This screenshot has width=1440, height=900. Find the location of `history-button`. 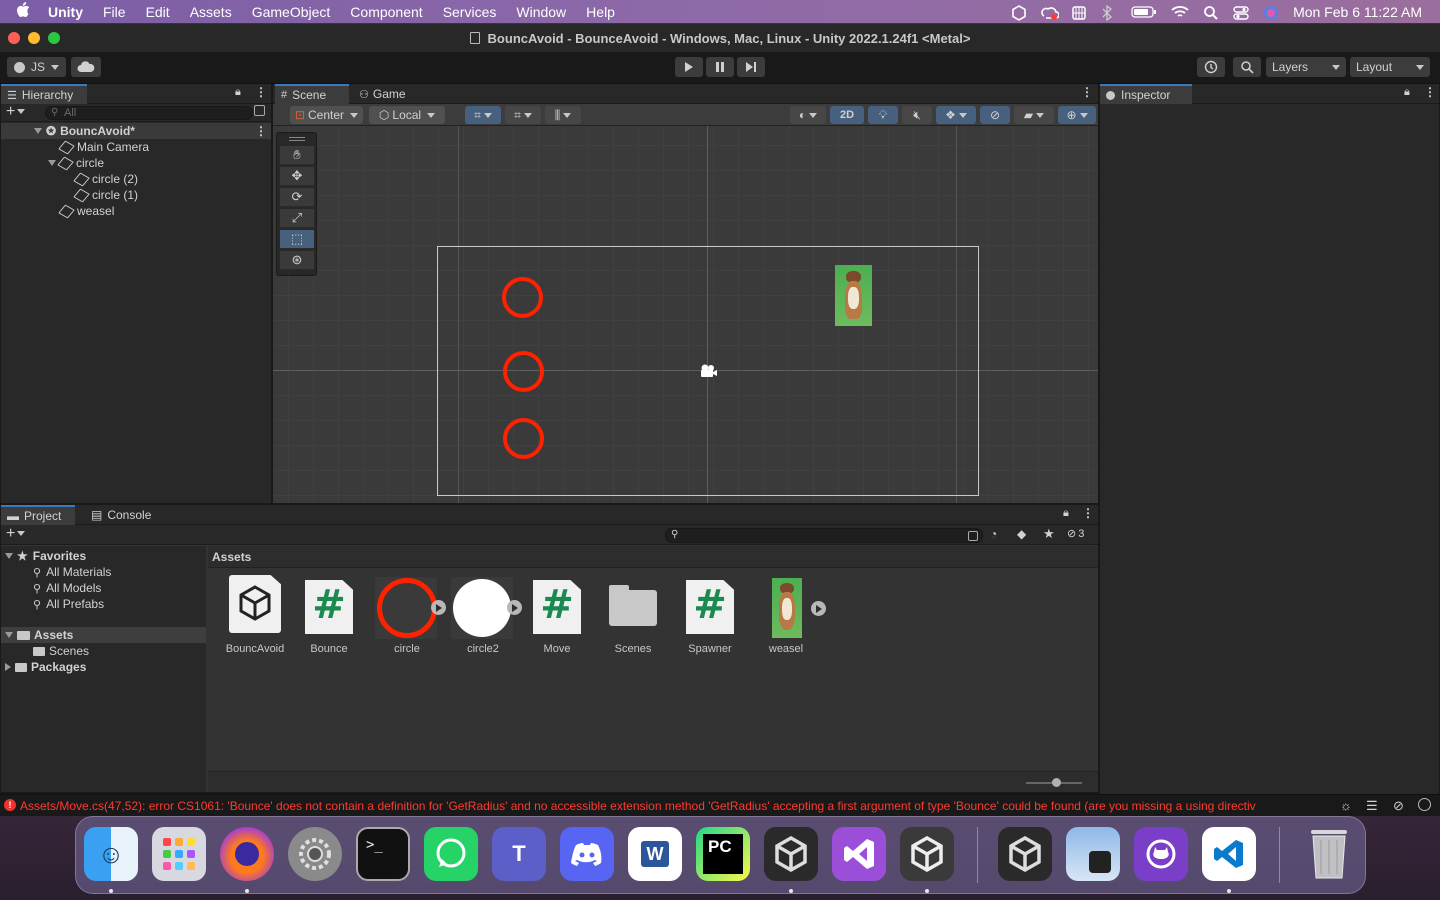

history-button is located at coordinates (1211, 67).